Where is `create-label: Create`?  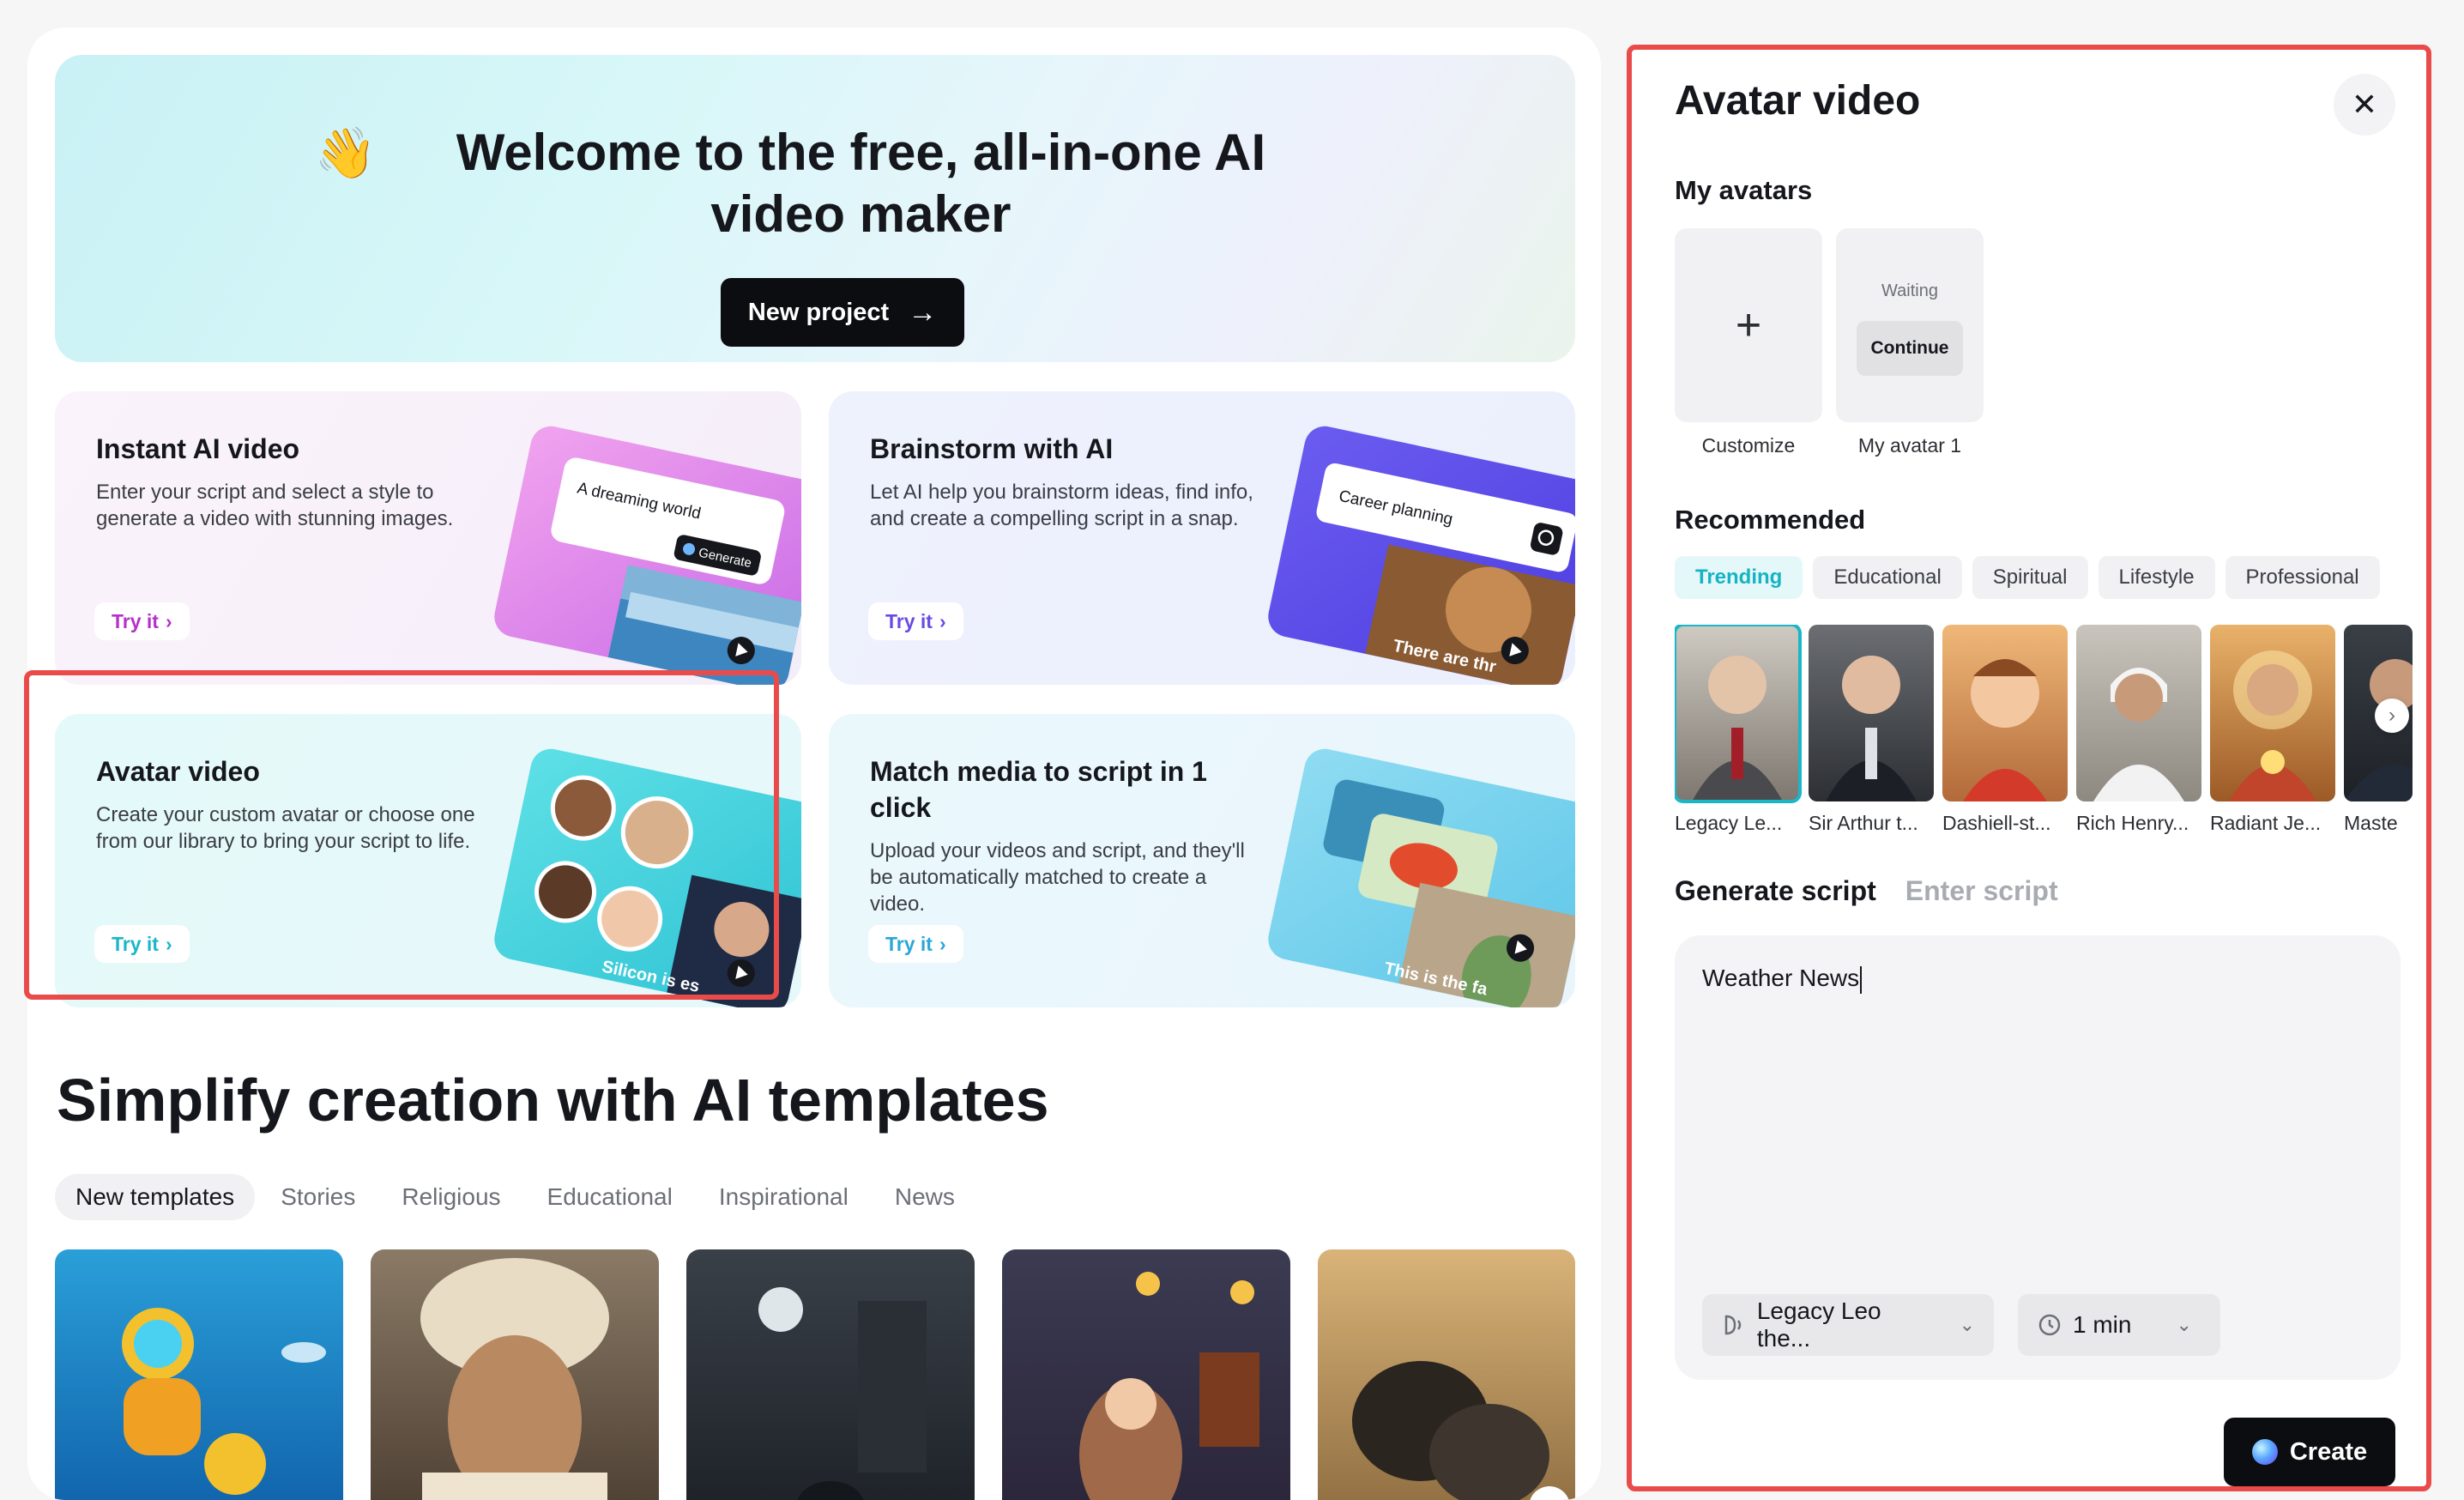 create-label: Create is located at coordinates (2328, 1451).